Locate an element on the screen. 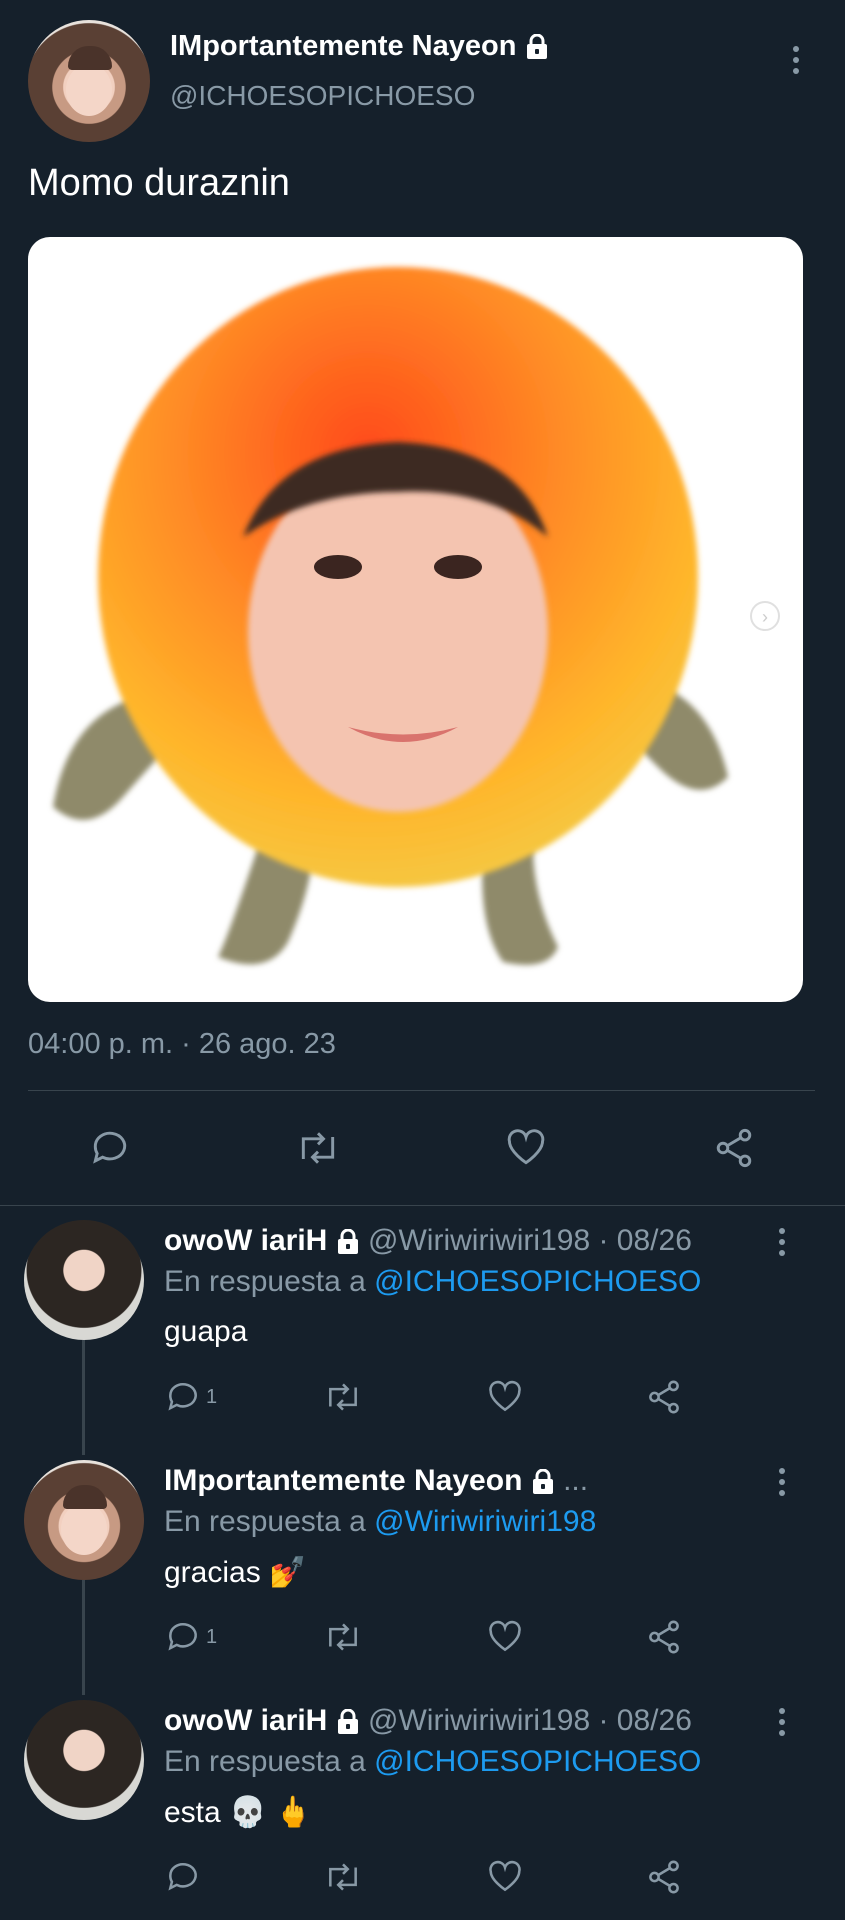 This screenshot has width=845, height=1920. reply-text: esta 💀 🖕 is located at coordinates (238, 1812).